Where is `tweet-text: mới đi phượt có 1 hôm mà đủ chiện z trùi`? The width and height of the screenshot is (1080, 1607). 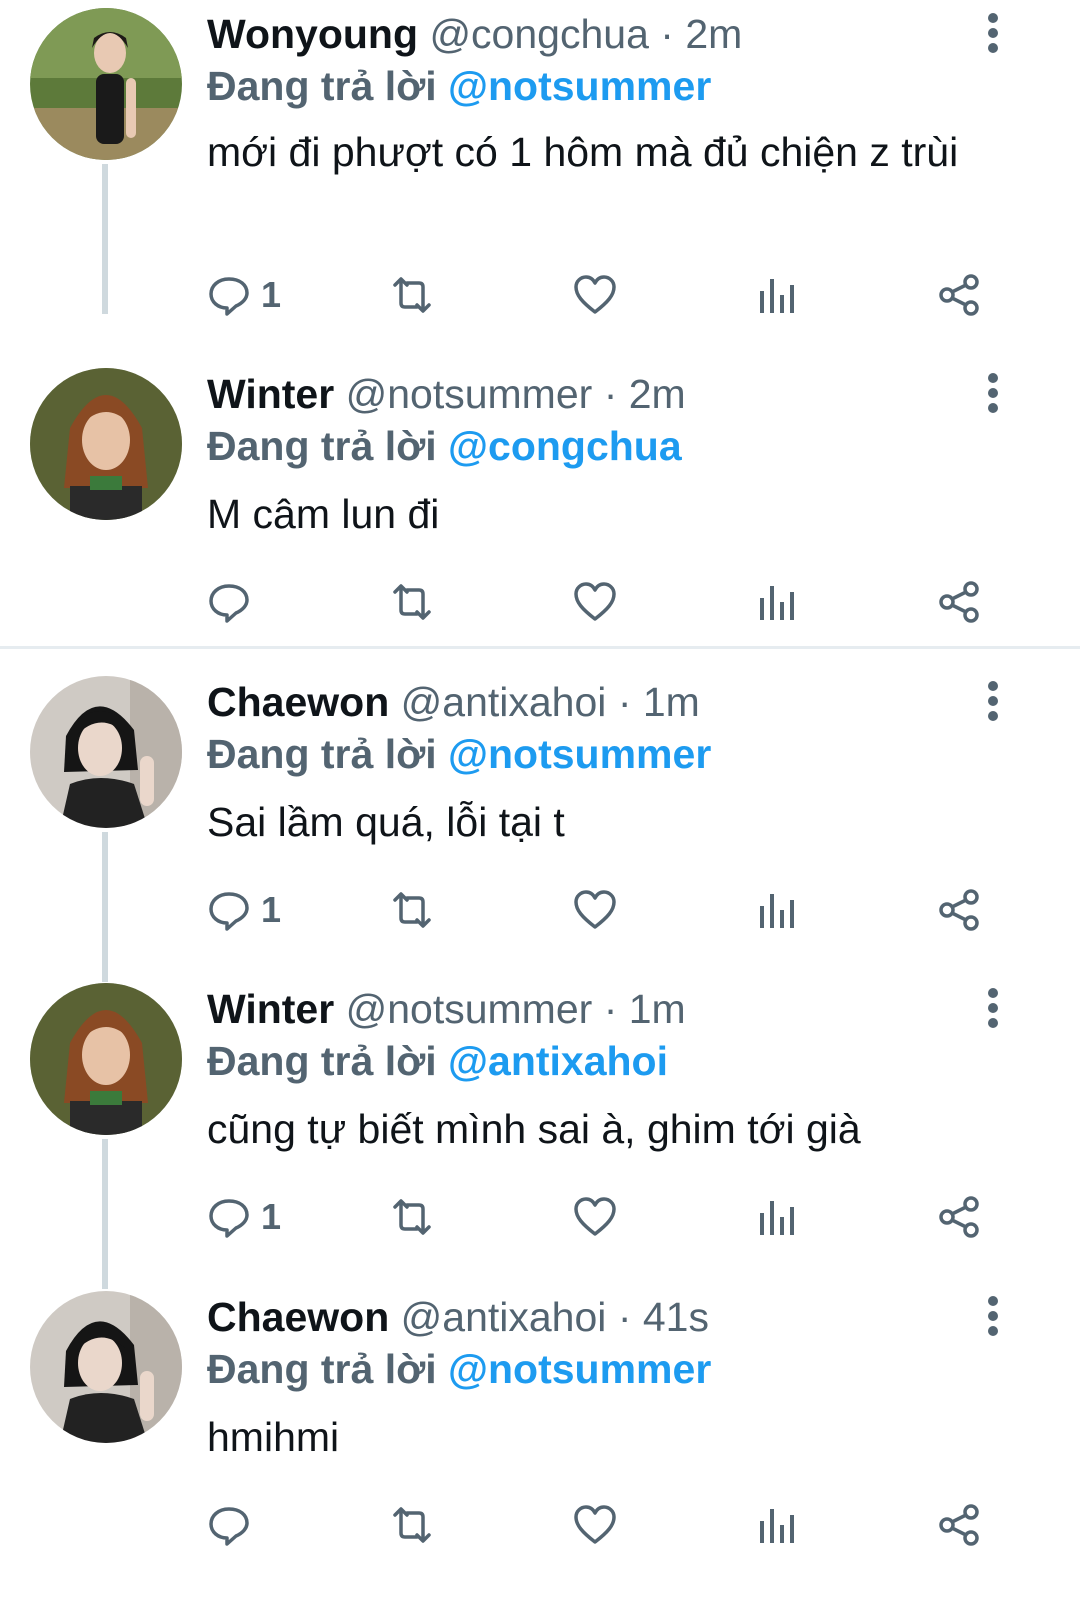 tweet-text: mới đi phượt có 1 hôm mà đủ chiện z trùi is located at coordinates (583, 152).